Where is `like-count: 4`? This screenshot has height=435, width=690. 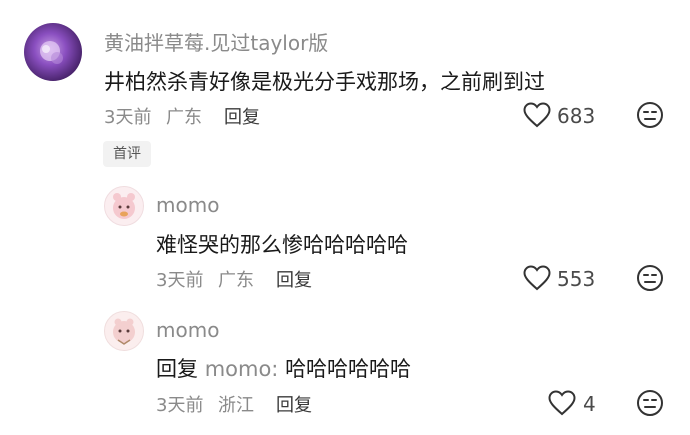 like-count: 4 is located at coordinates (589, 404).